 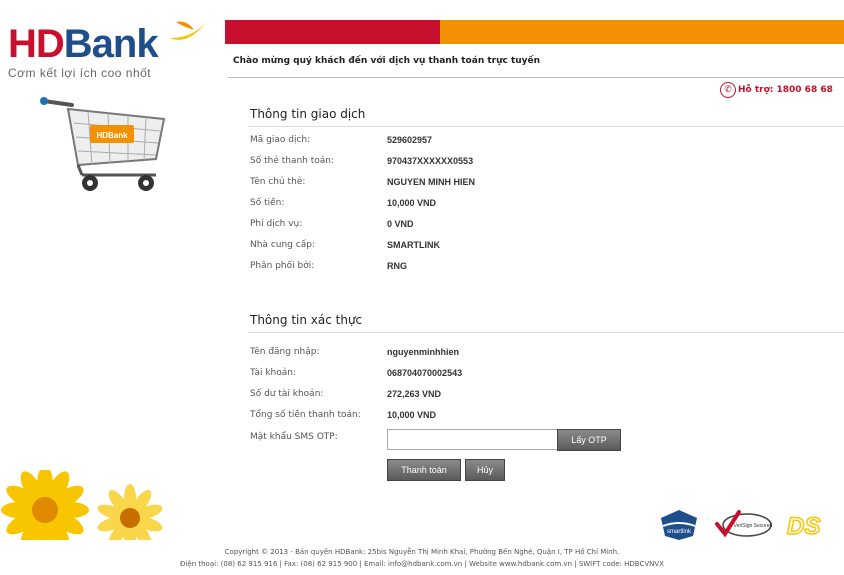 I want to click on cancel-button: Hủy, so click(x=485, y=470).